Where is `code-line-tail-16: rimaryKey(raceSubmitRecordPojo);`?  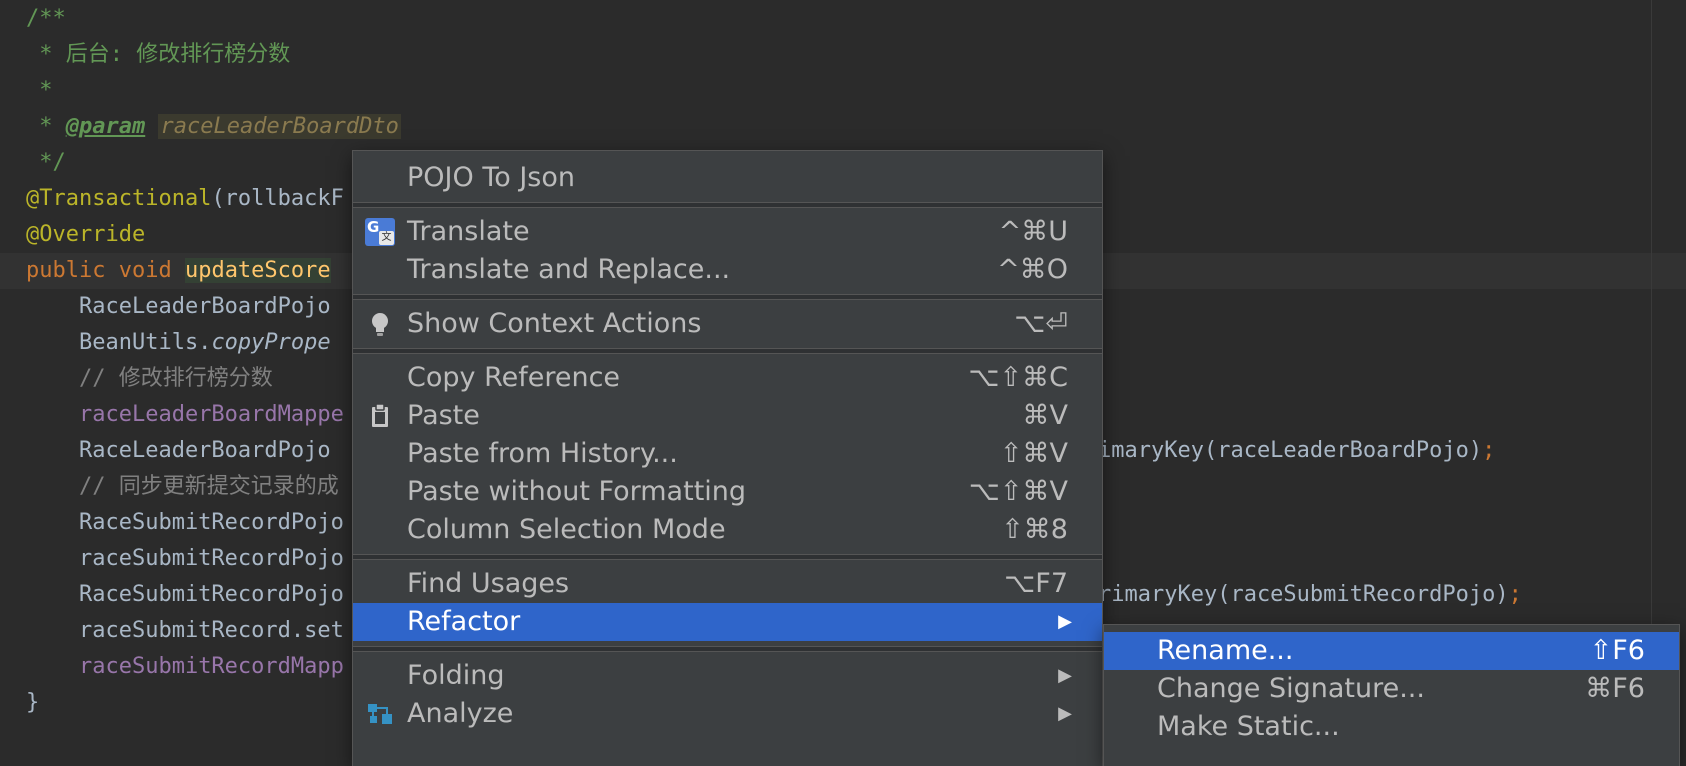 code-line-tail-16: rimaryKey(raceSubmitRecordPojo); is located at coordinates (1310, 595).